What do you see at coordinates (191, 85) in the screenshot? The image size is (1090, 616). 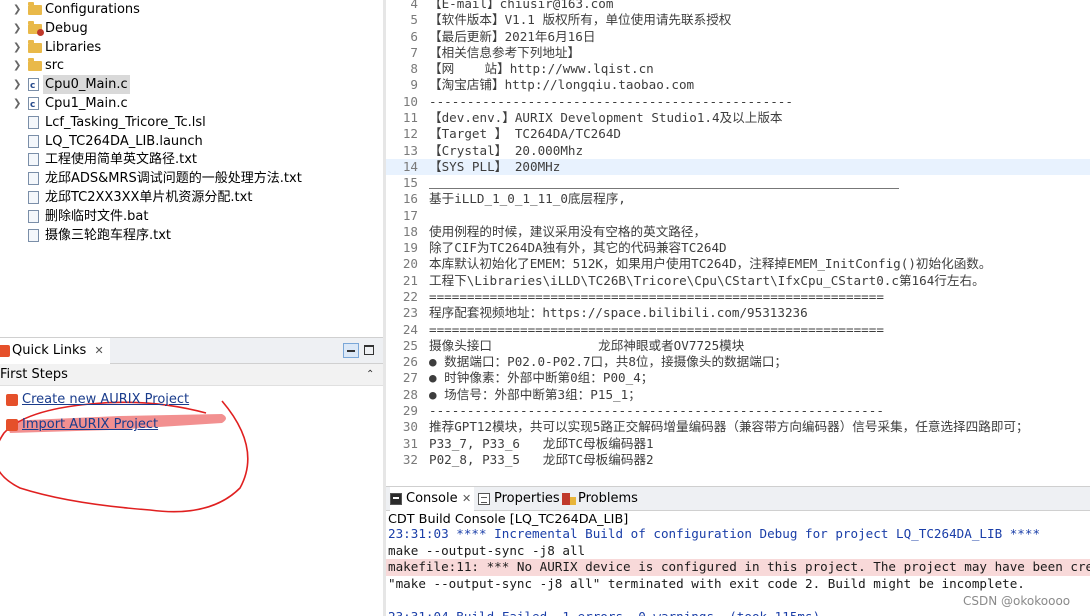 I see `tree-item: ❯ c Cpu0_Main.c` at bounding box center [191, 85].